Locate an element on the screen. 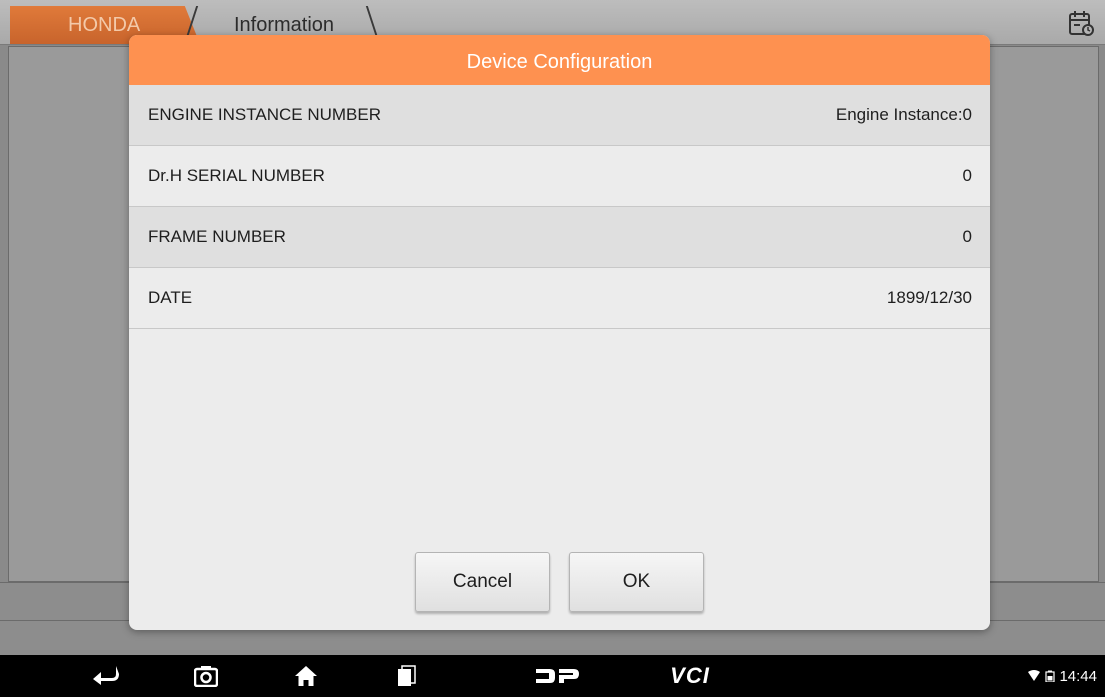 The width and height of the screenshot is (1105, 697). battery-icon is located at coordinates (1050, 676).